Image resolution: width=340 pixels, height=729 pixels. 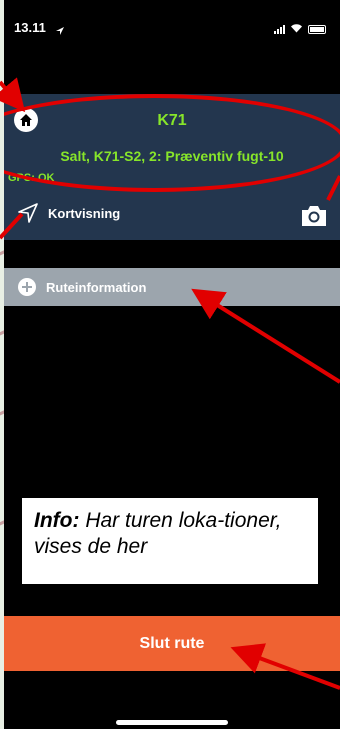 What do you see at coordinates (13, 95) in the screenshot?
I see `annotation-arrow-home` at bounding box center [13, 95].